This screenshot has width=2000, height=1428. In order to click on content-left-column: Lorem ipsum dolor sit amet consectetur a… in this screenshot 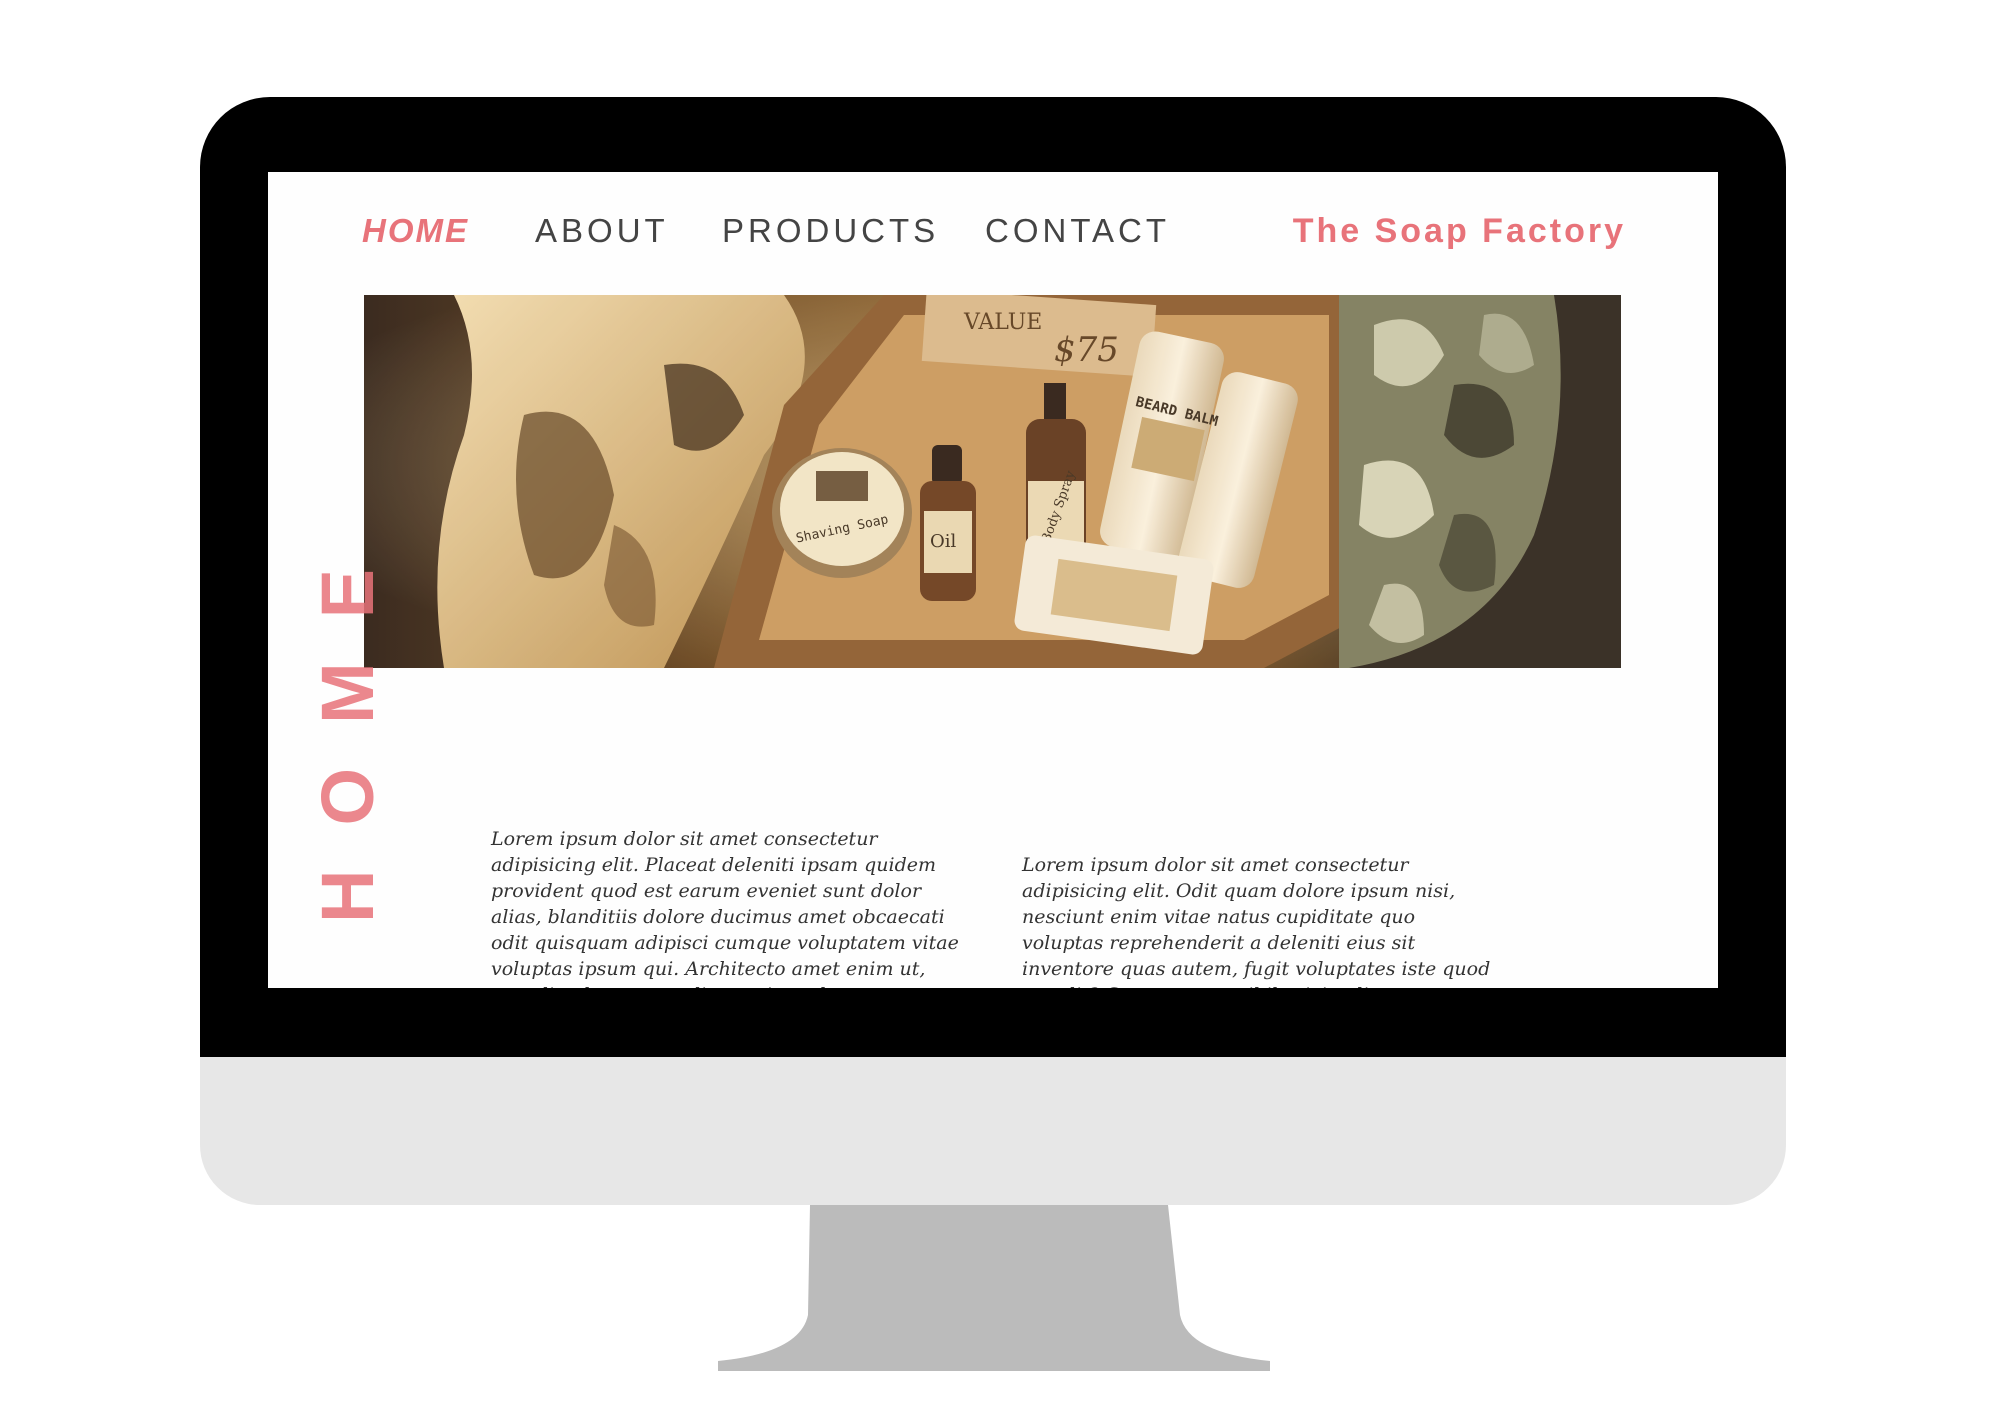, I will do `click(725, 908)`.